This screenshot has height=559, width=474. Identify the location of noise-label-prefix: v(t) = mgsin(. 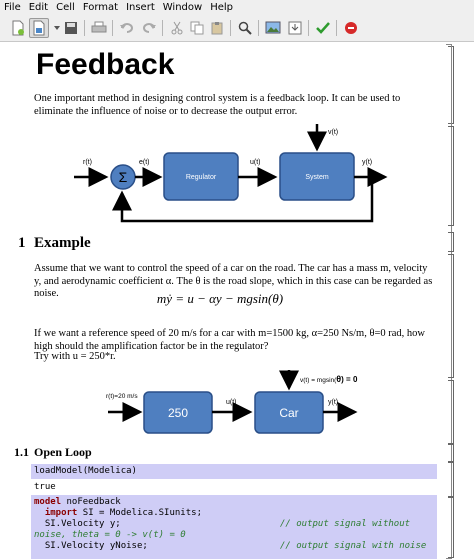
(318, 380).